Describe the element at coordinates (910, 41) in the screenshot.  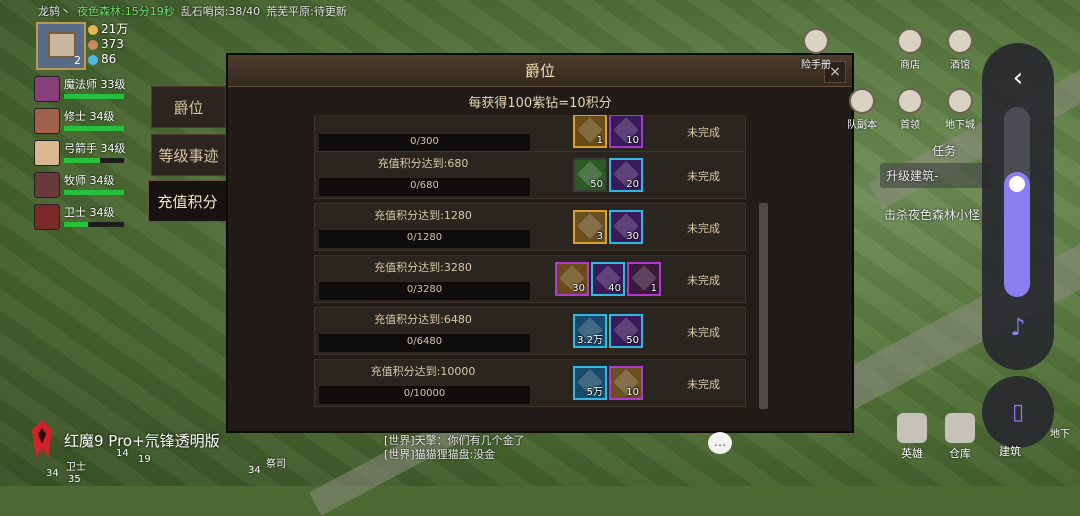
I see `shop-icon` at that location.